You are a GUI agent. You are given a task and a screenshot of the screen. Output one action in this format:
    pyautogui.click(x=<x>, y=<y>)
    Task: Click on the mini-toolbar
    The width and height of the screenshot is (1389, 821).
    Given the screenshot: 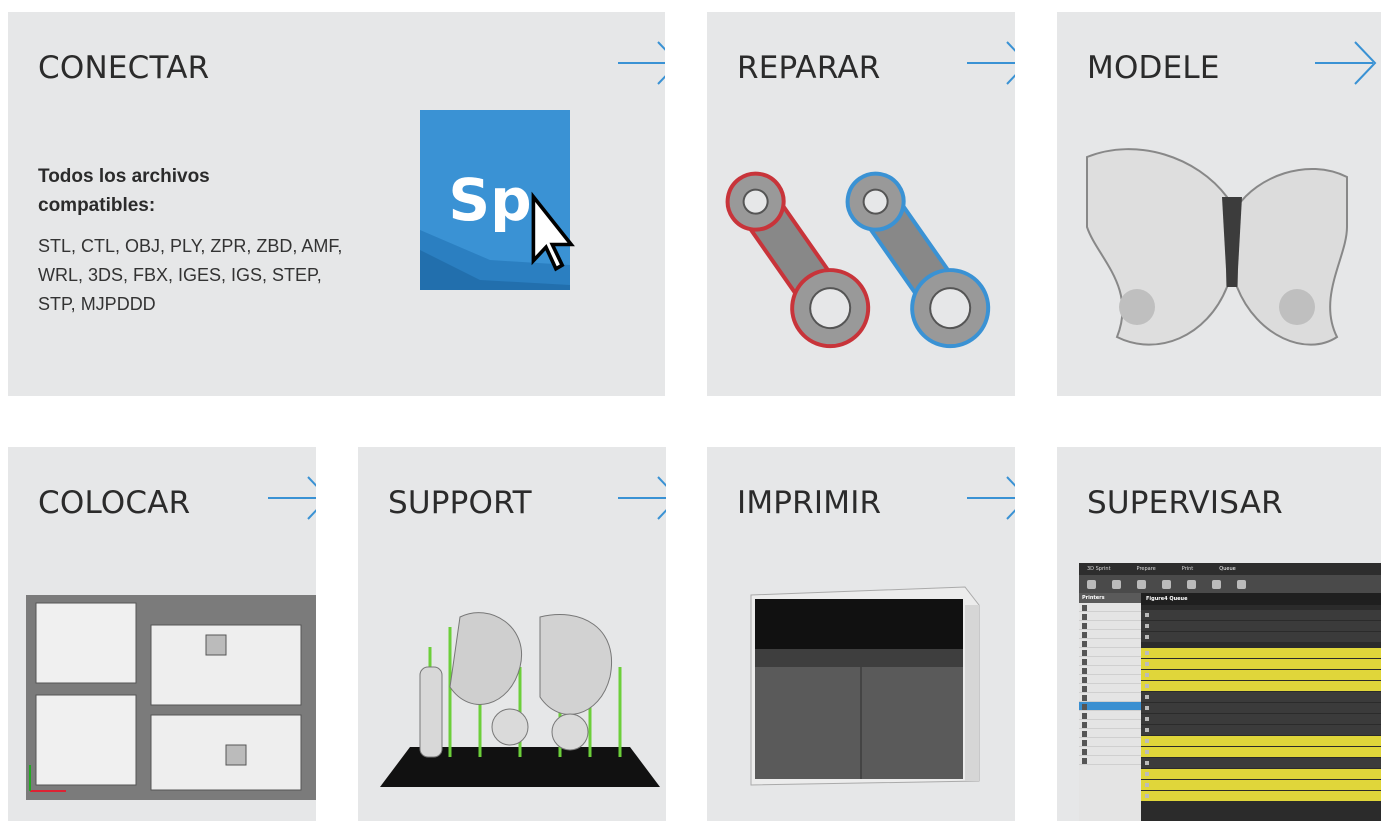 What is the action you would take?
    pyautogui.click(x=1230, y=584)
    